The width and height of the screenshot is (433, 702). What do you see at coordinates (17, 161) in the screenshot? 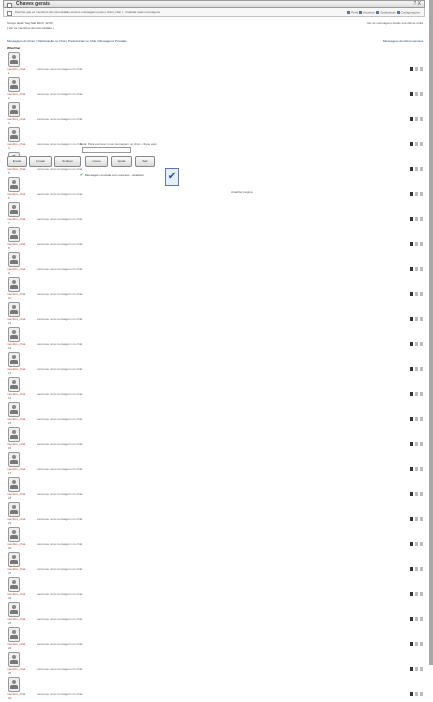
I see `send-button: Enviar` at bounding box center [17, 161].